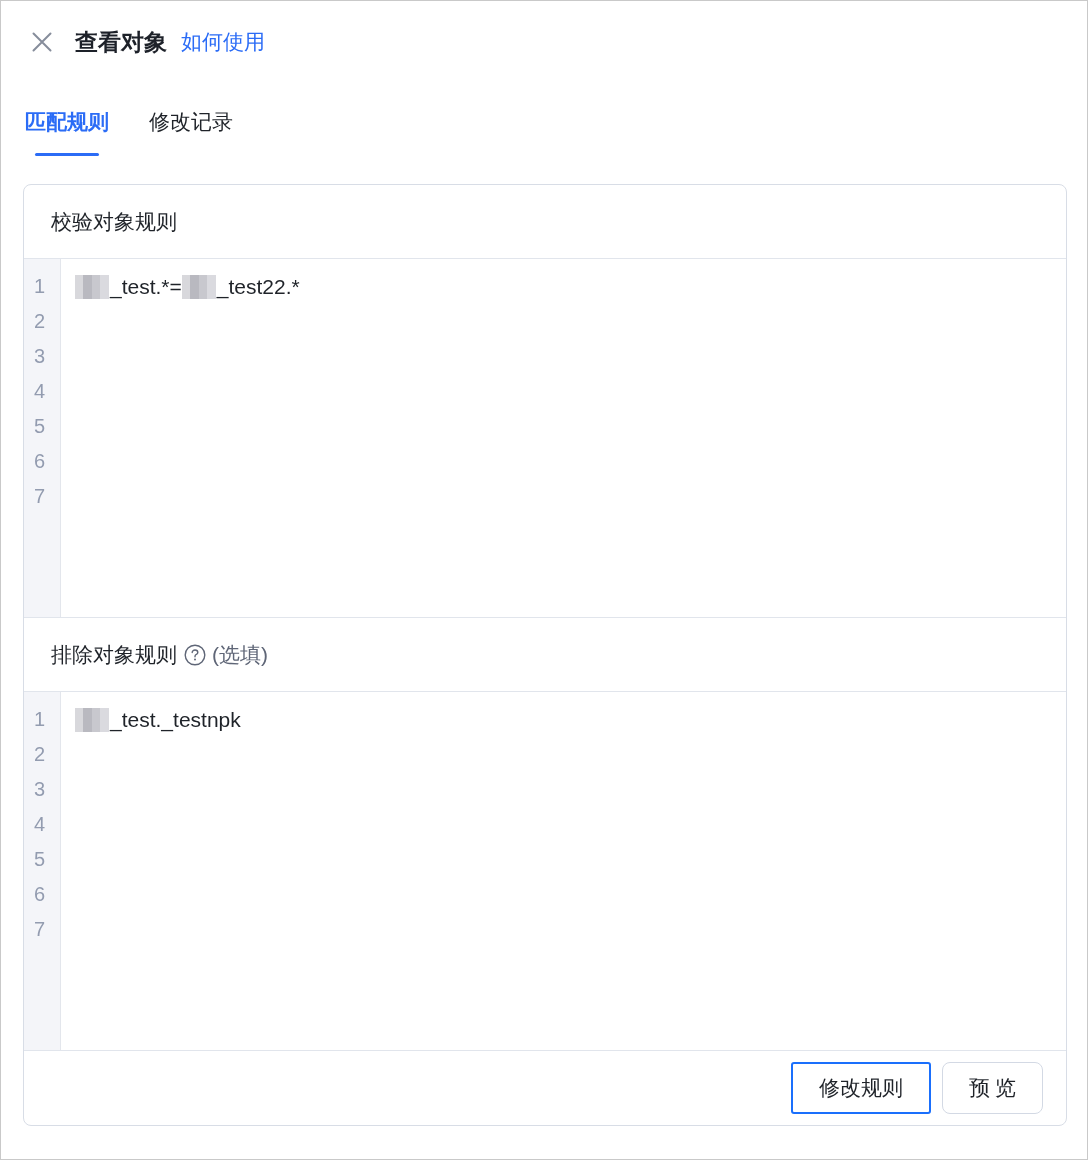 The image size is (1088, 1160). What do you see at coordinates (992, 1088) in the screenshot?
I see `rule-button: 预 览` at bounding box center [992, 1088].